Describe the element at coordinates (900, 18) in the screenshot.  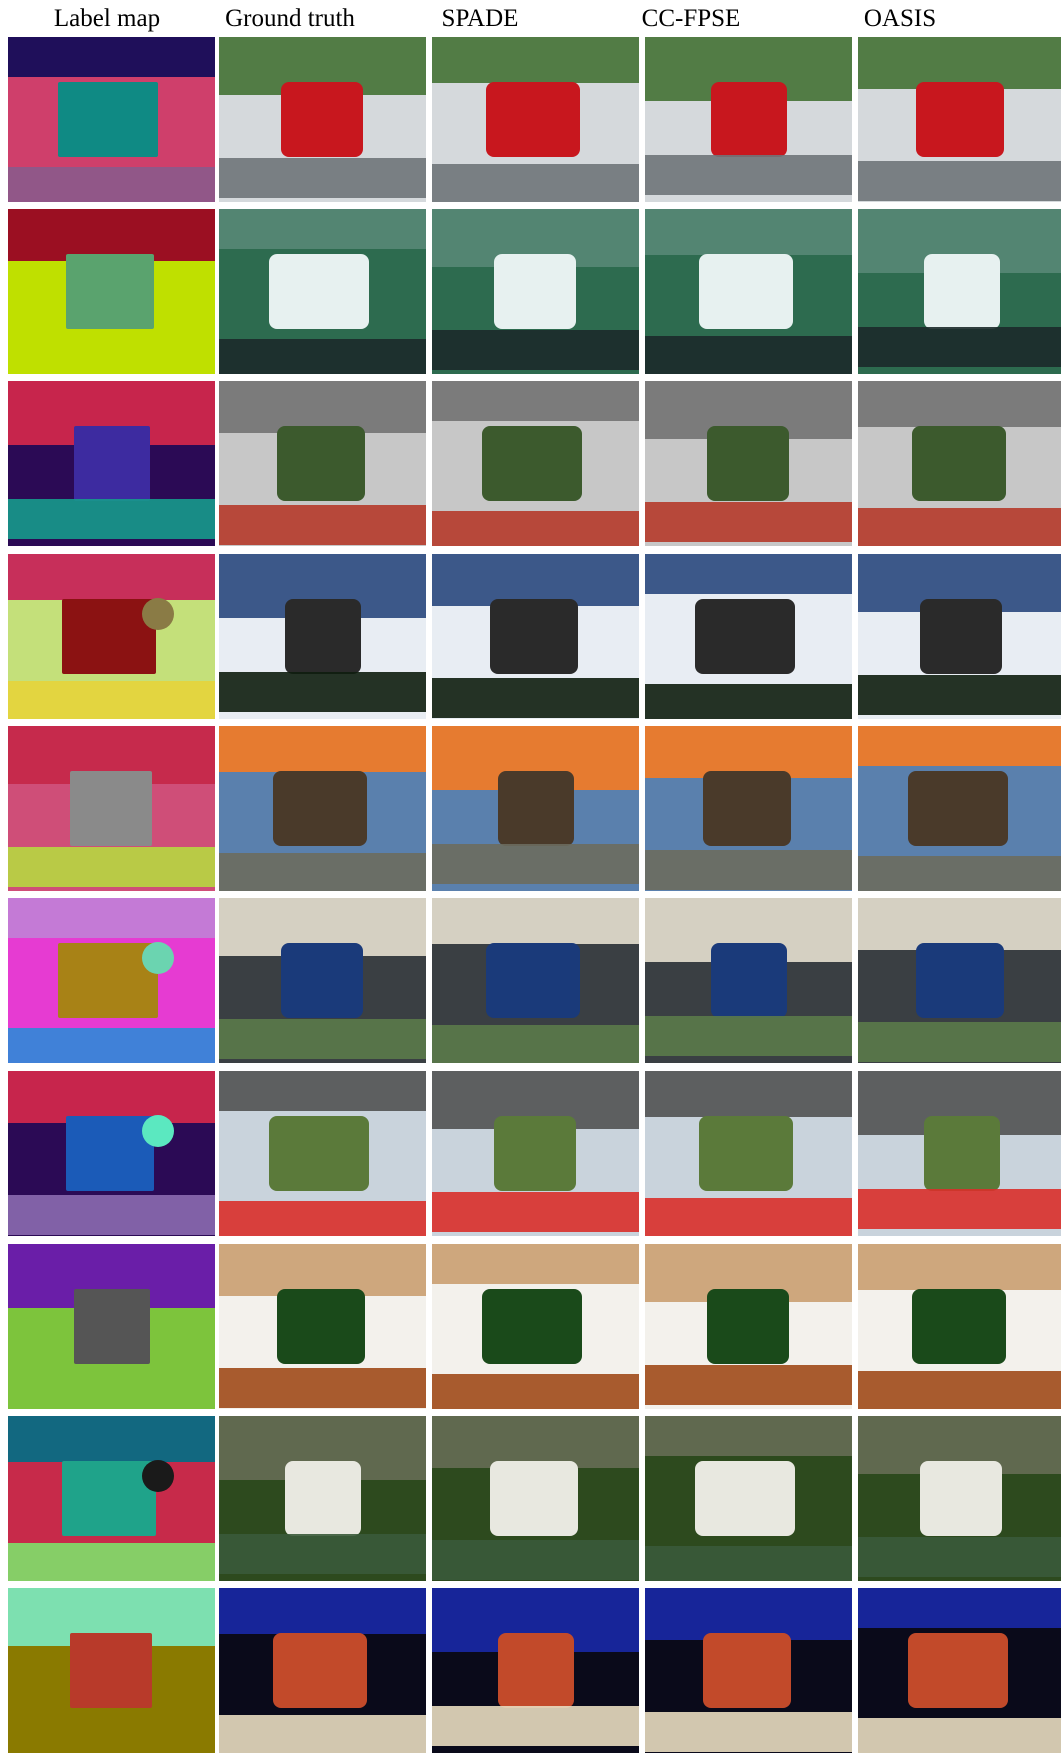
I see `column-header-oasis: OASIS` at that location.